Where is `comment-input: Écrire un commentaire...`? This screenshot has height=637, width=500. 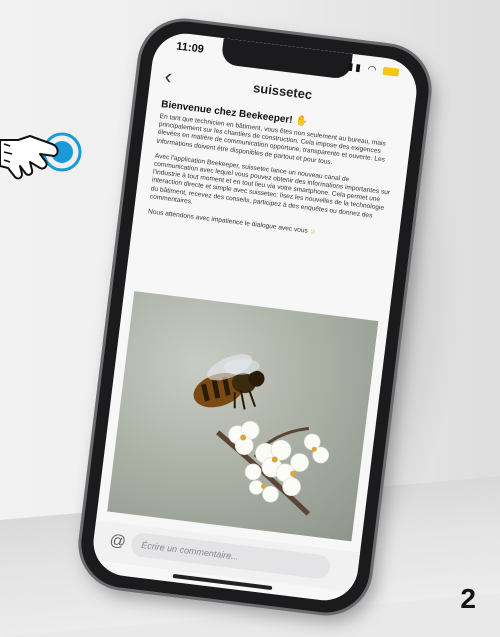 comment-input: Écrire un commentaire... is located at coordinates (230, 555).